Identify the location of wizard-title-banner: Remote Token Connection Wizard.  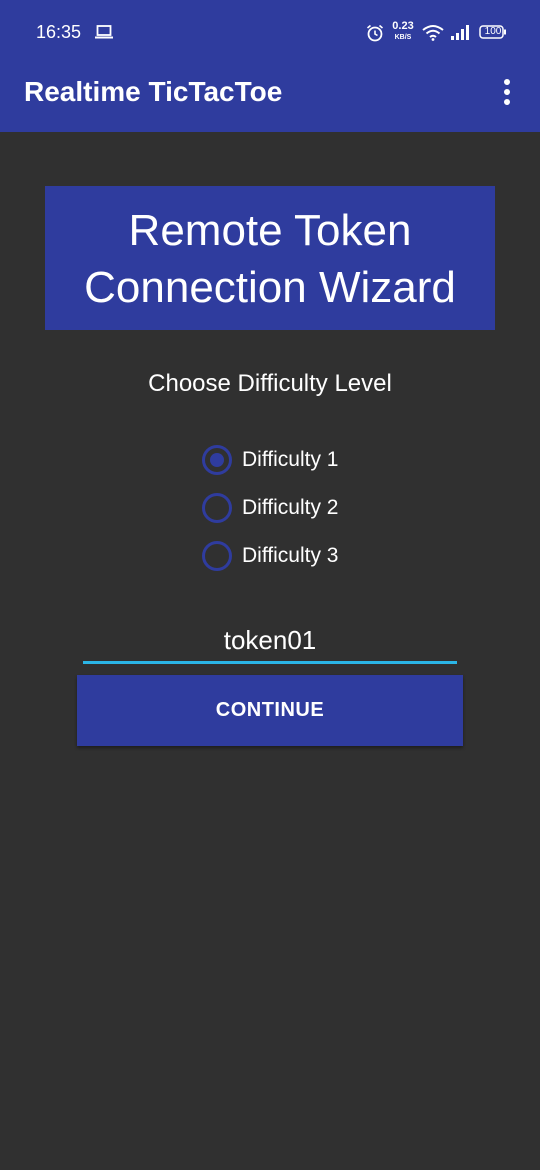
(270, 258).